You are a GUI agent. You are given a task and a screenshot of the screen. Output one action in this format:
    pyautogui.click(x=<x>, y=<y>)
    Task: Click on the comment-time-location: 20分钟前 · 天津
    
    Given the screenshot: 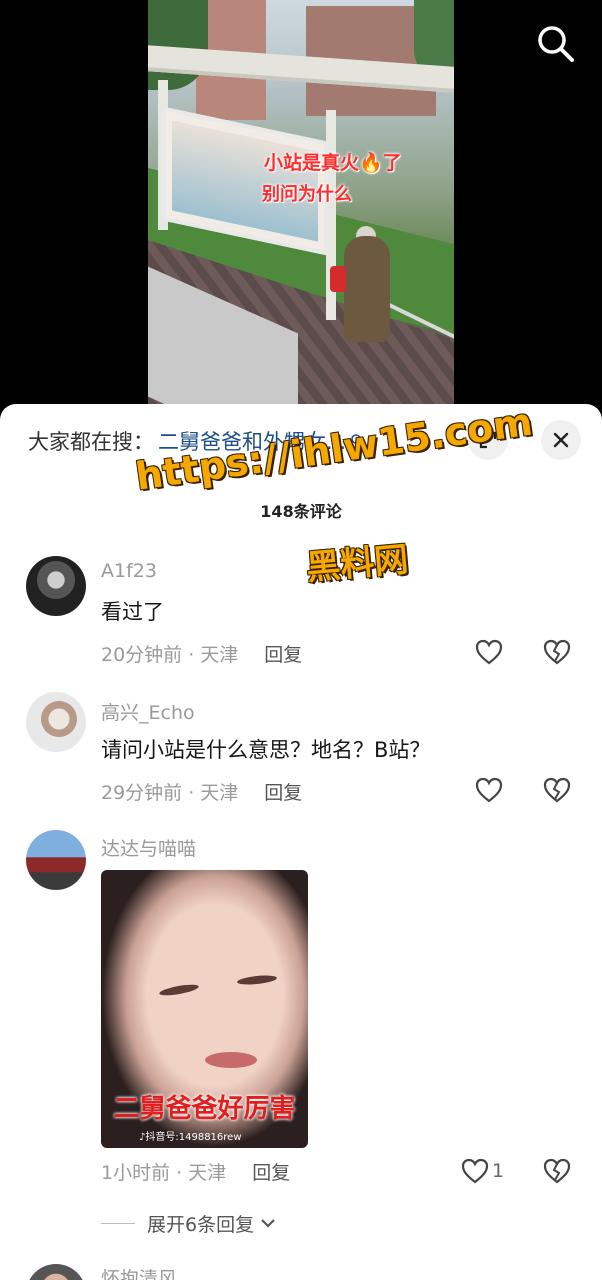 What is the action you would take?
    pyautogui.click(x=170, y=655)
    